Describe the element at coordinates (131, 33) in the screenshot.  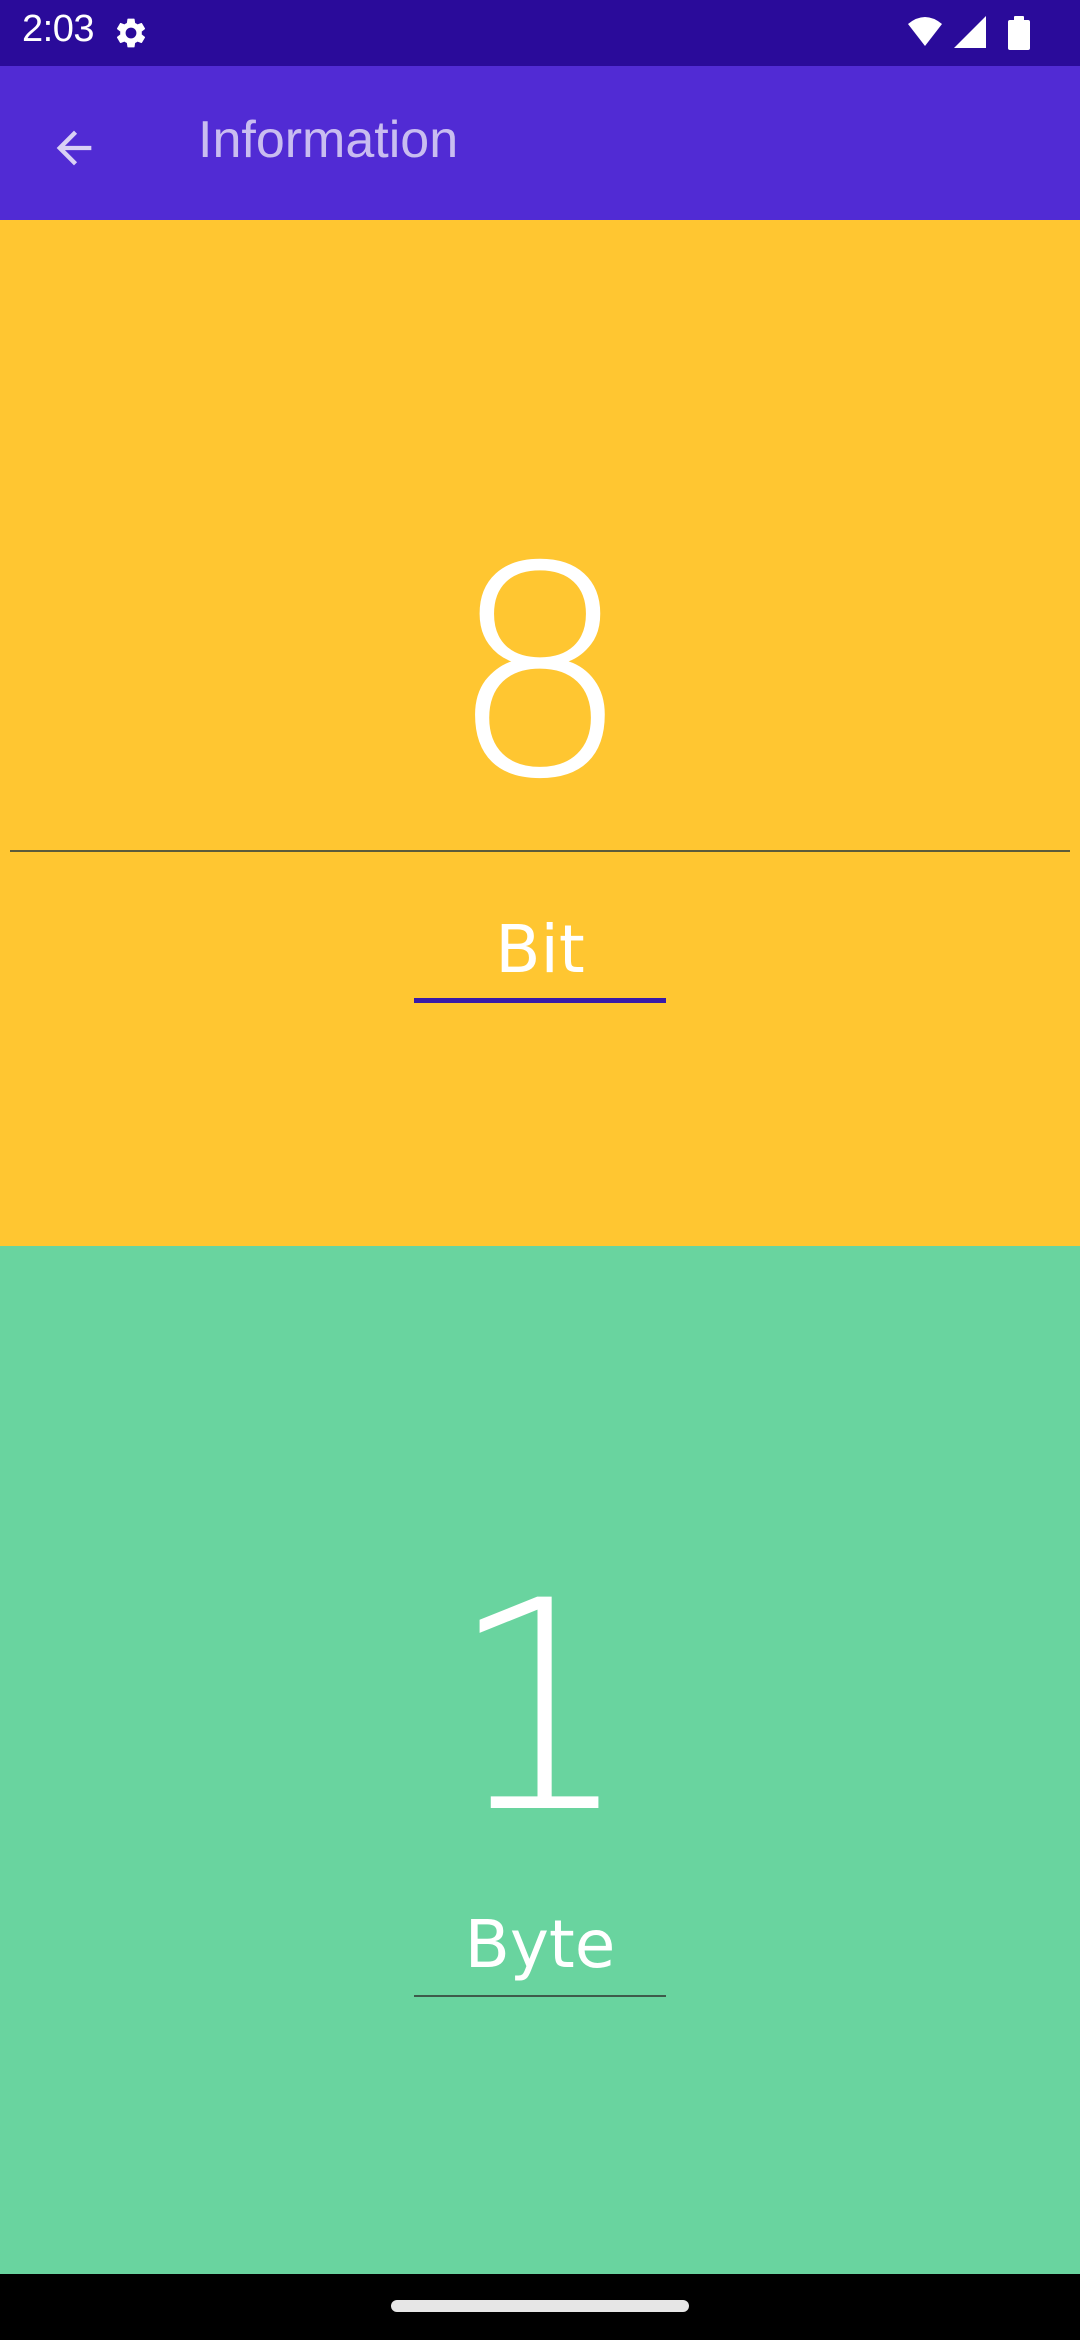
I see `settings-gear-icon` at that location.